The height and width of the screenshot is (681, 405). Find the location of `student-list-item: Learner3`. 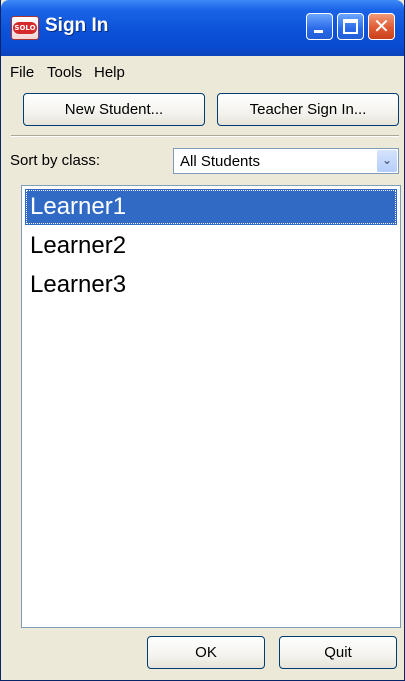

student-list-item: Learner3 is located at coordinates (211, 285).